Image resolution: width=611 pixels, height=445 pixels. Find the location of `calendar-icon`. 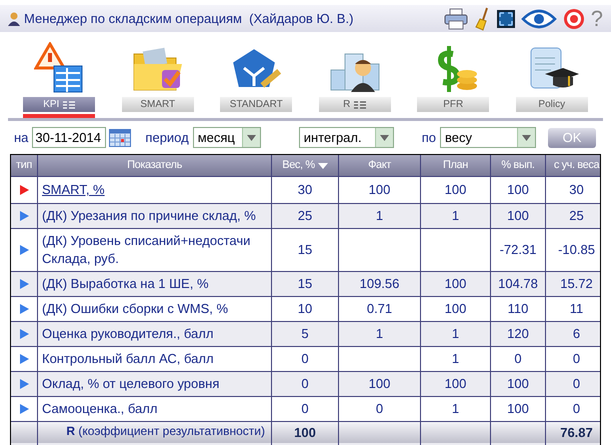

calendar-icon is located at coordinates (120, 137).